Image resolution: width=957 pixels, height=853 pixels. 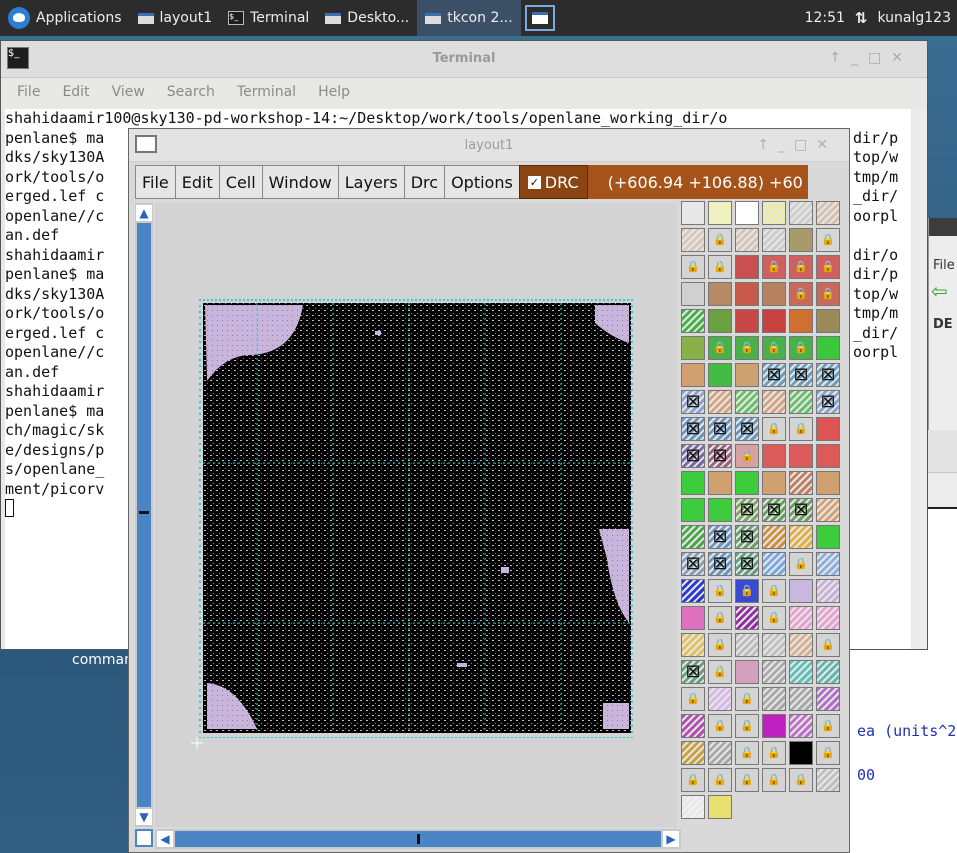 What do you see at coordinates (481, 182) in the screenshot?
I see `menu-options: Options` at bounding box center [481, 182].